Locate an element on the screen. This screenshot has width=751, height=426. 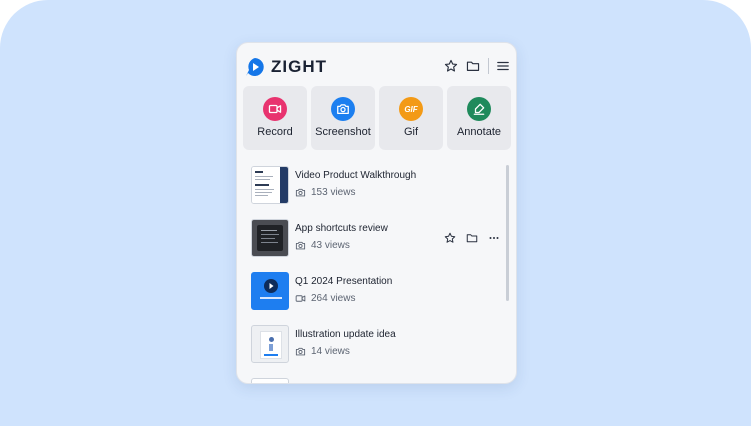
gif-label: Gif is located at coordinates (411, 132).